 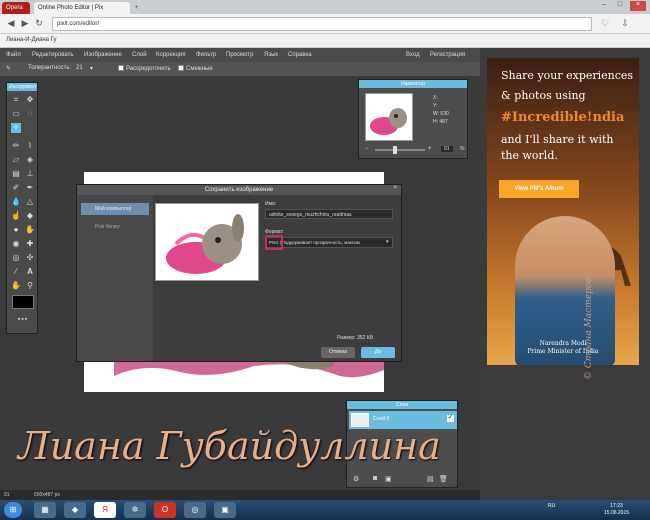 I want to click on register-link: Регистрация, so click(x=447, y=55).